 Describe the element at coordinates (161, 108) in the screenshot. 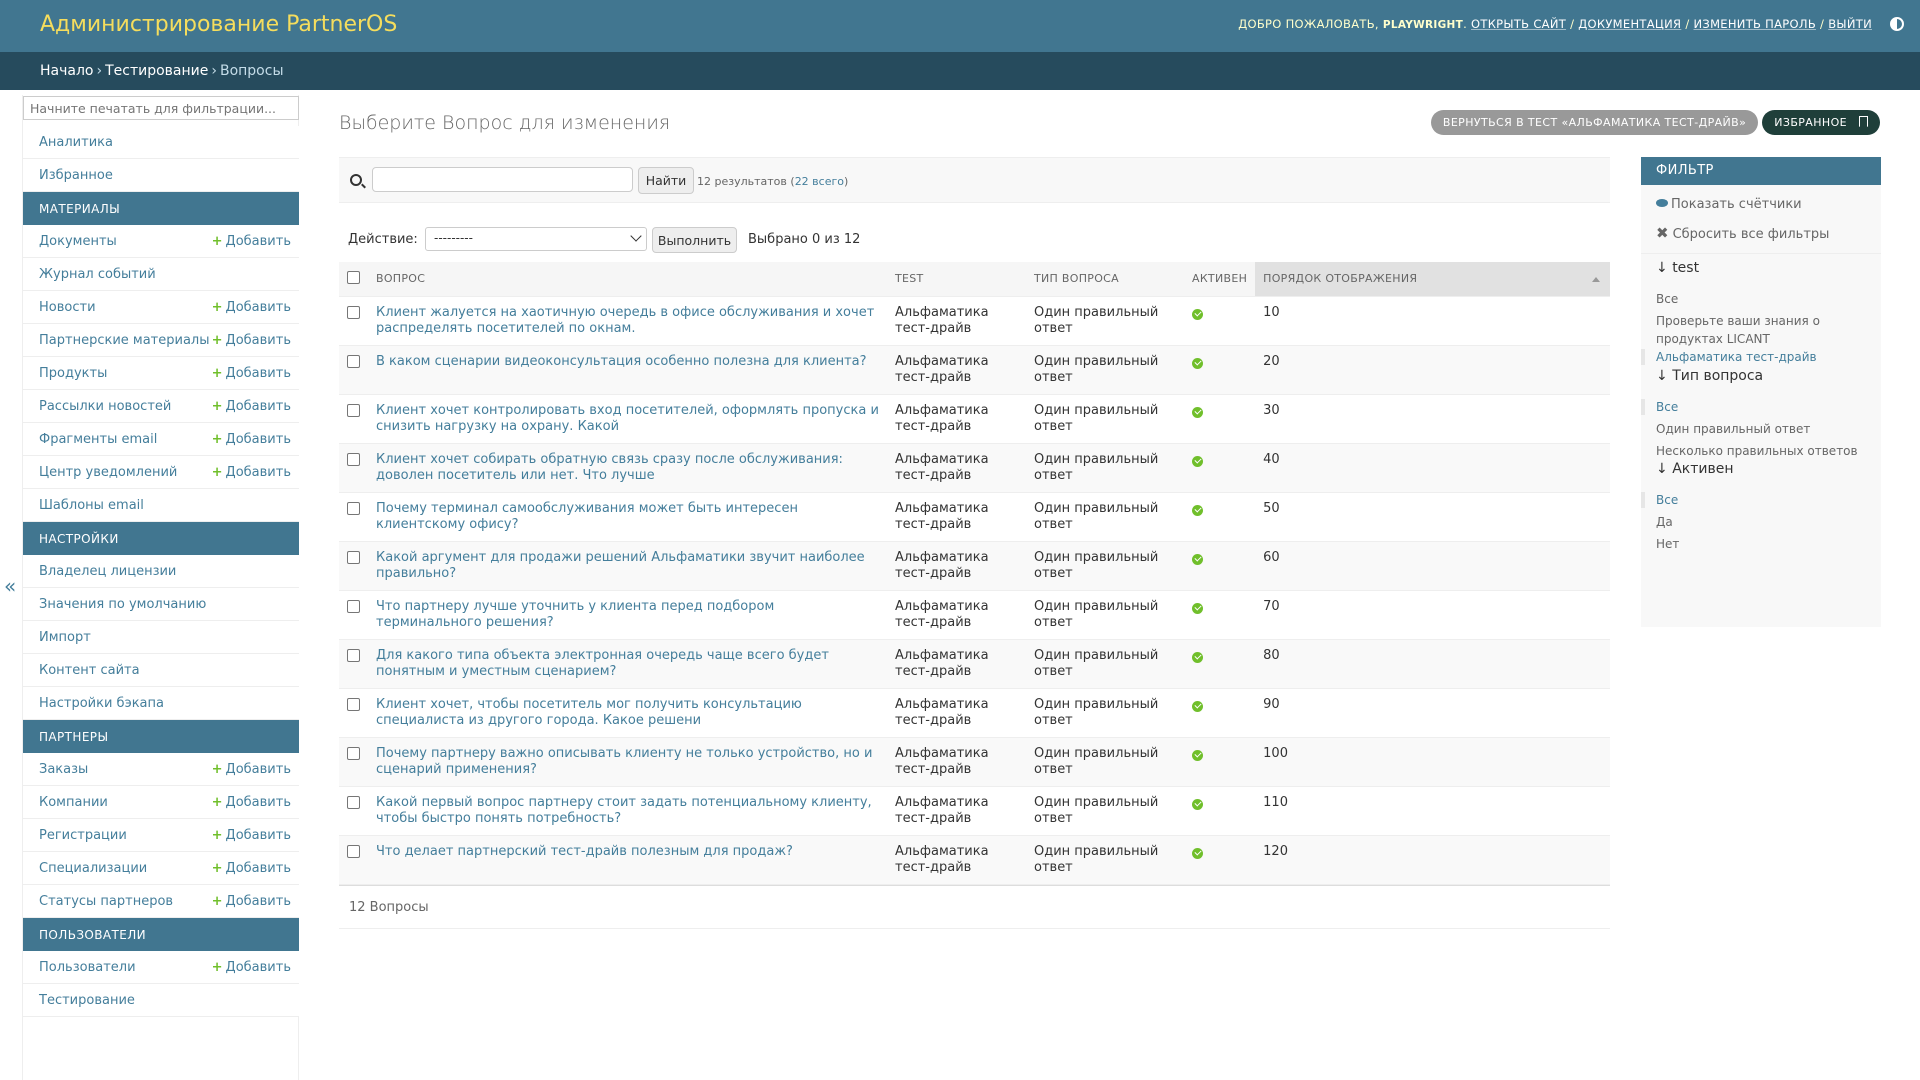

I see `sidebar-filter-input` at that location.